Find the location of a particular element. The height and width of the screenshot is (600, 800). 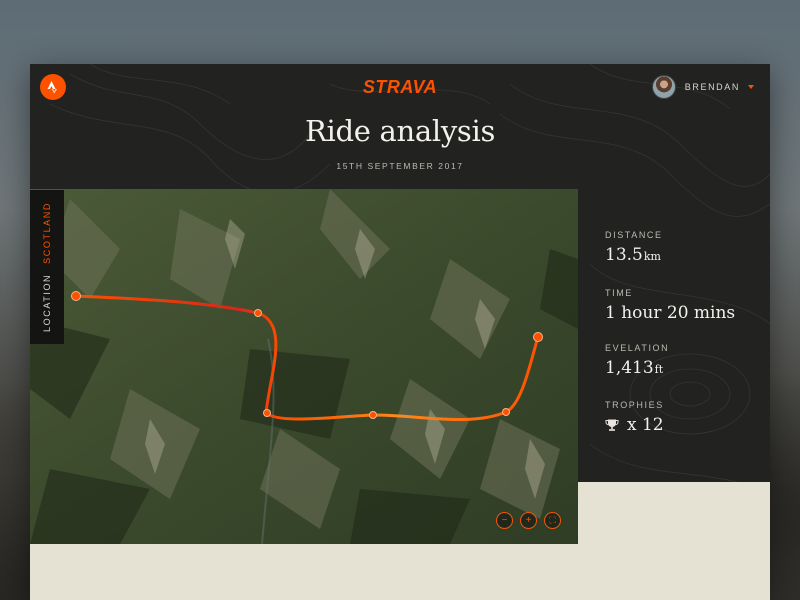

elevation-unit: ft is located at coordinates (659, 369).